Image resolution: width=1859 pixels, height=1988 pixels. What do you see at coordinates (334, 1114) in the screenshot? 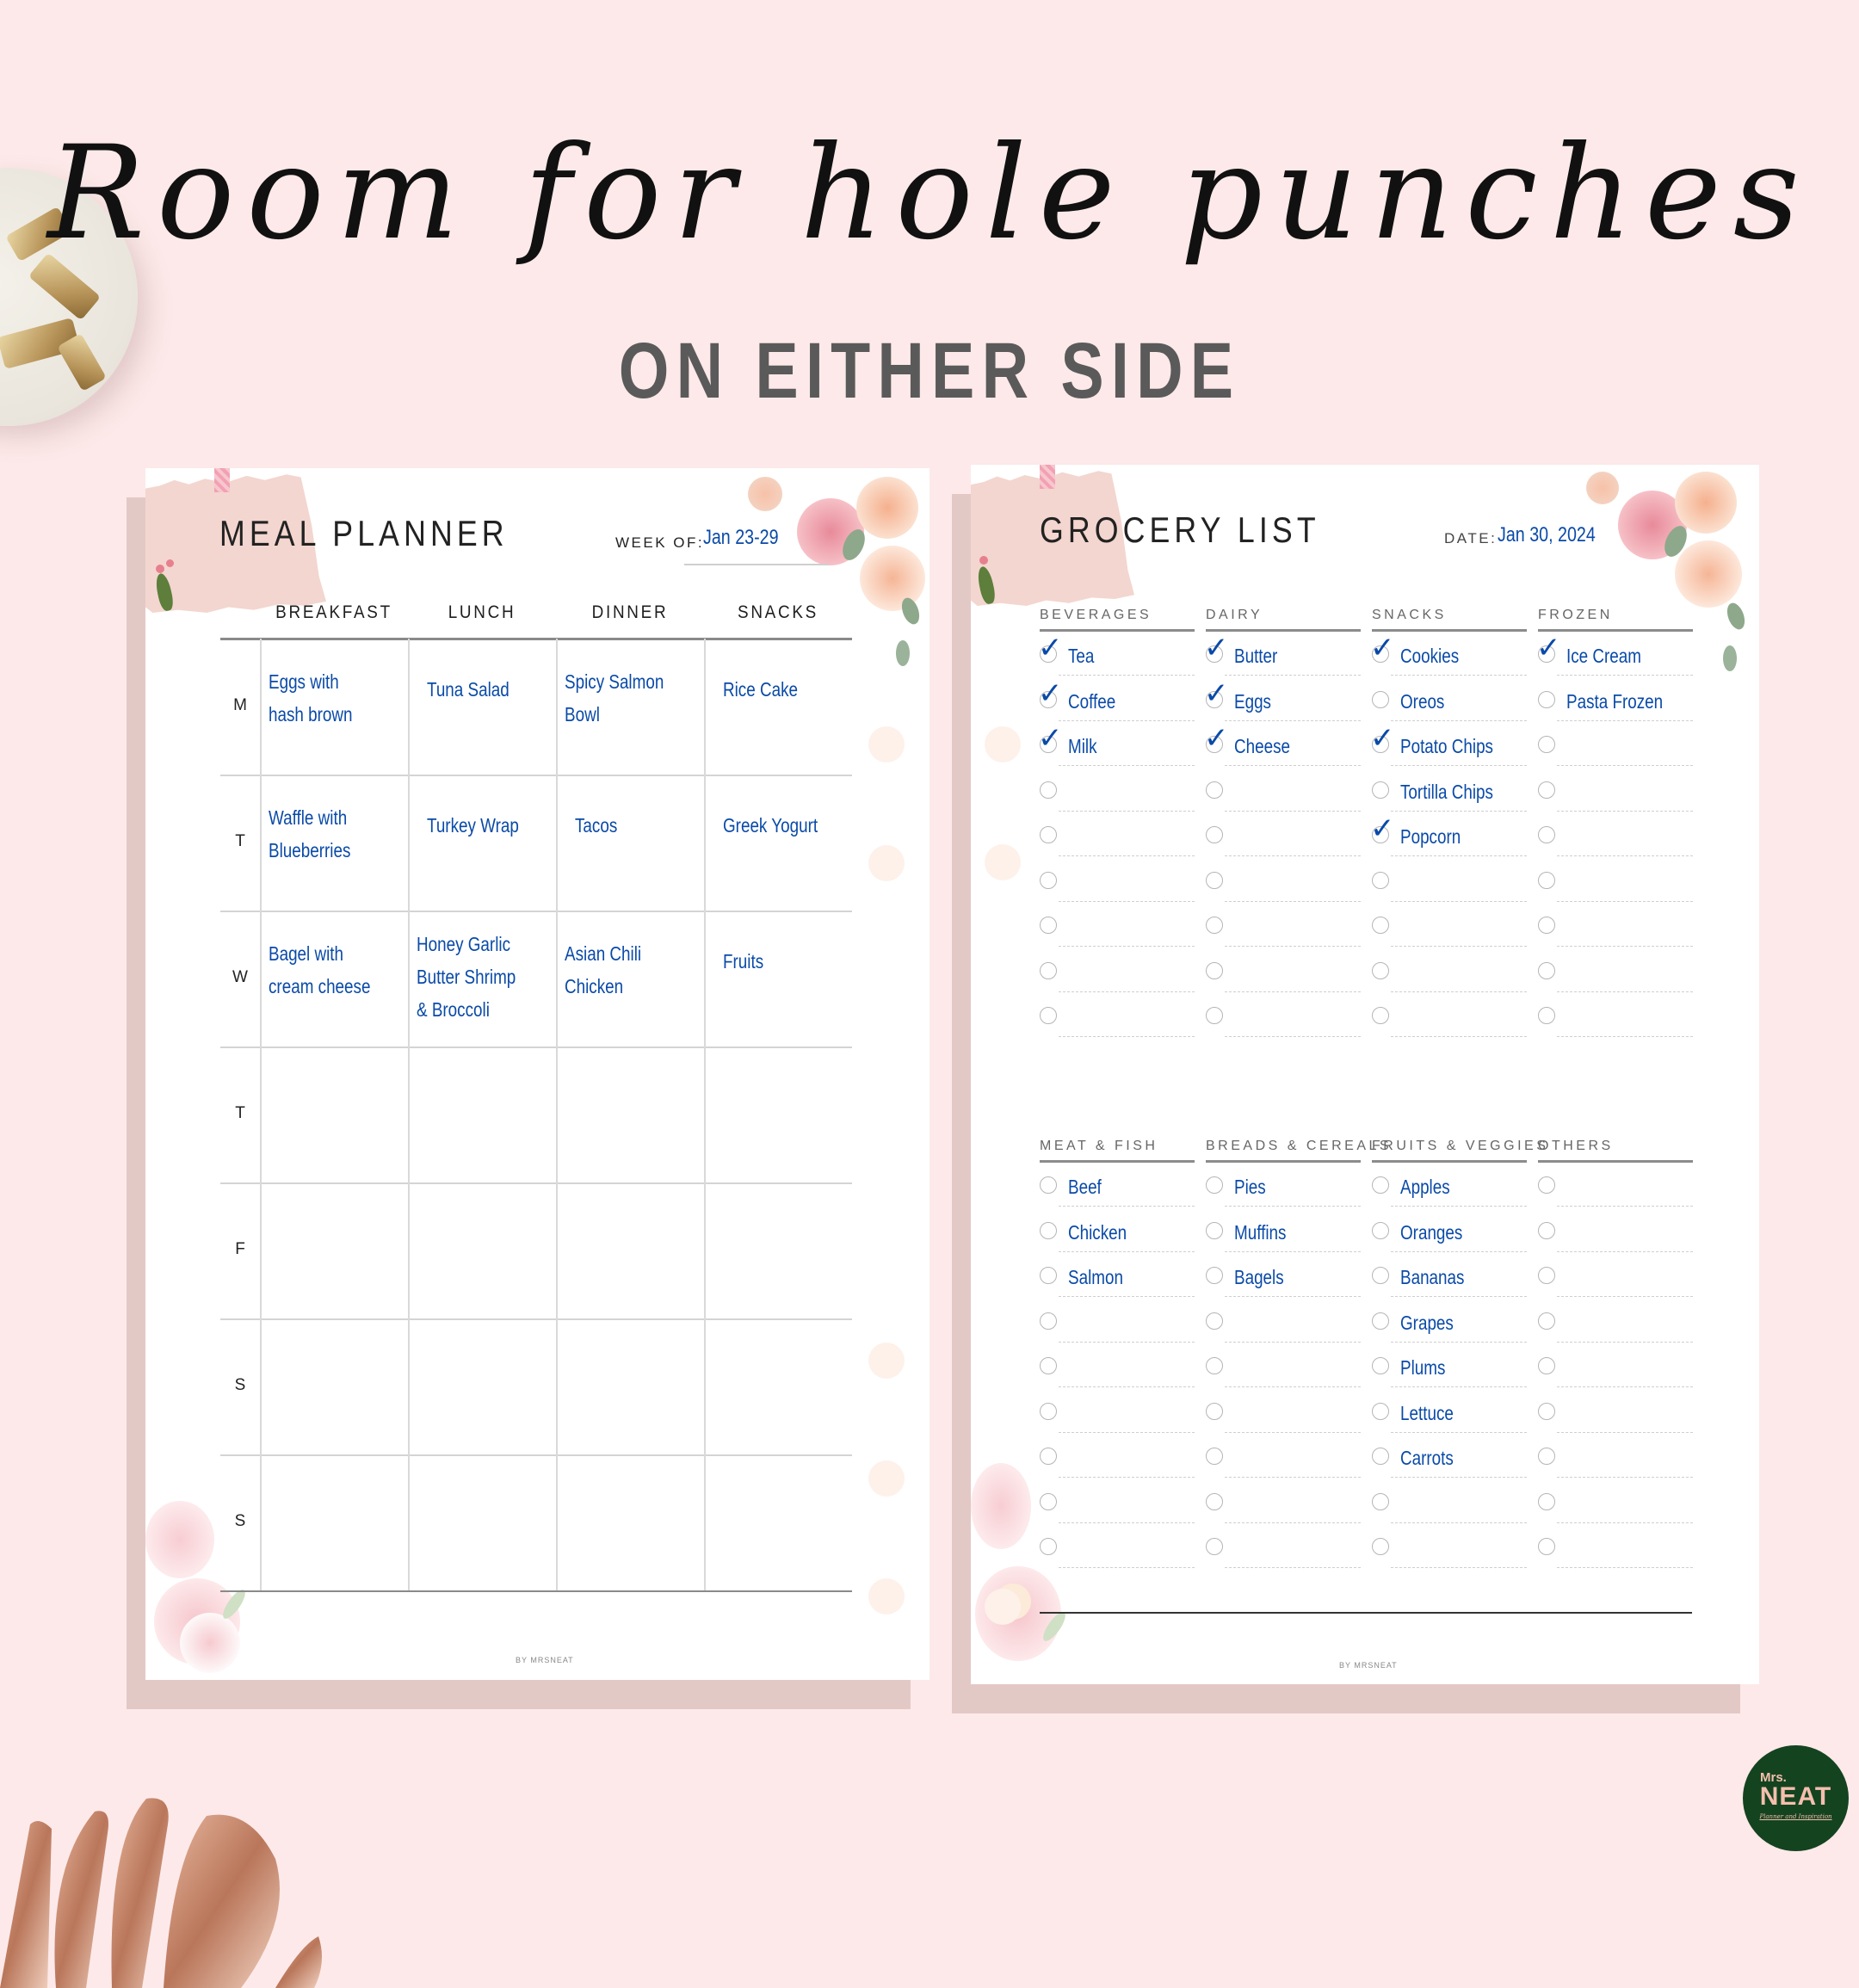
I see `meal-cell-breakfast` at bounding box center [334, 1114].